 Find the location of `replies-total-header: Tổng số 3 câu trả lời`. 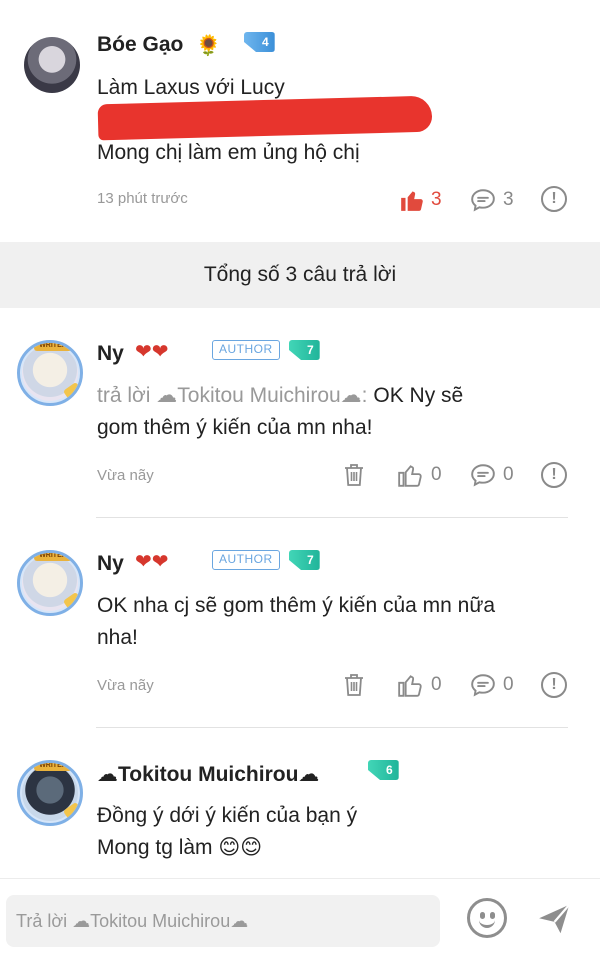

replies-total-header: Tổng số 3 câu trả lời is located at coordinates (300, 275).